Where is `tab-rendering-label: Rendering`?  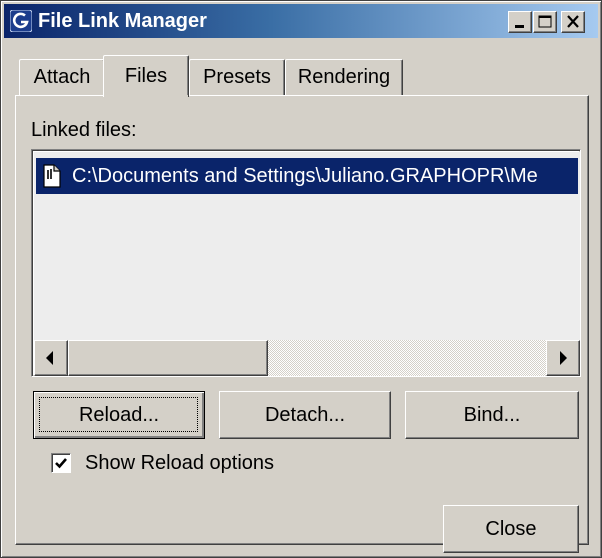
tab-rendering-label: Rendering is located at coordinates (344, 77).